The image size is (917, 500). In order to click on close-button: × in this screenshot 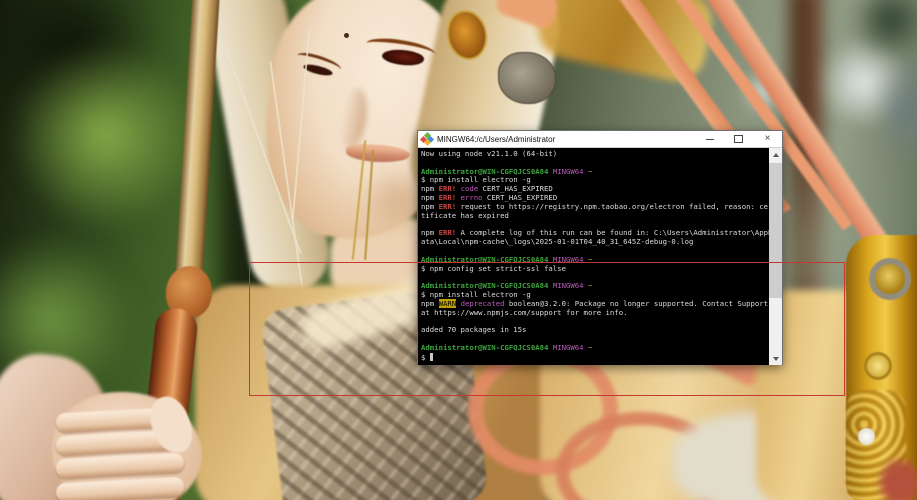, I will do `click(767, 139)`.